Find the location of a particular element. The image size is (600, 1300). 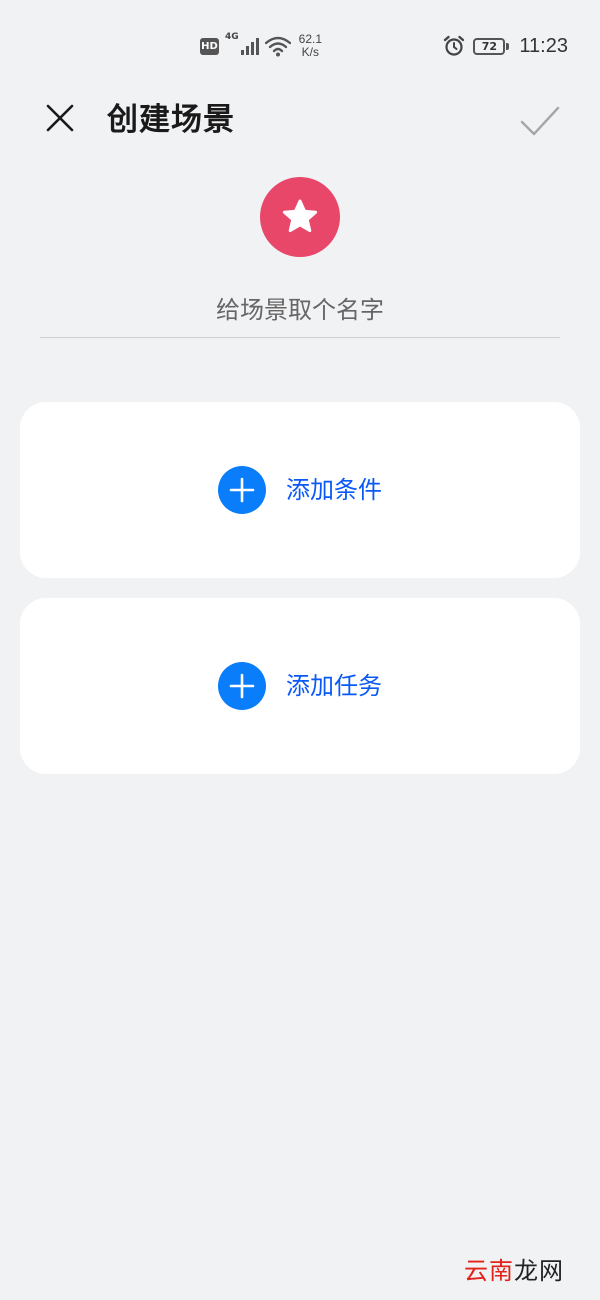

add-task-label: 添加任务 is located at coordinates (334, 686).